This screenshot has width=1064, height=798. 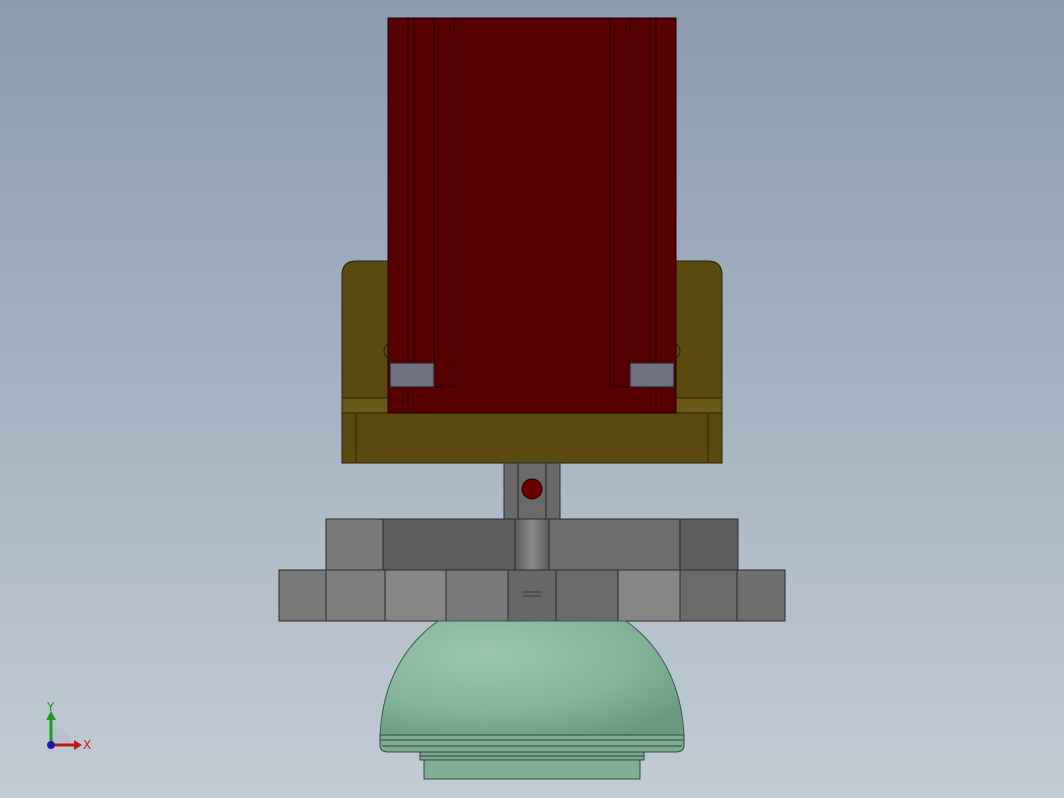 I want to click on x-axis-label: X, so click(x=87, y=745).